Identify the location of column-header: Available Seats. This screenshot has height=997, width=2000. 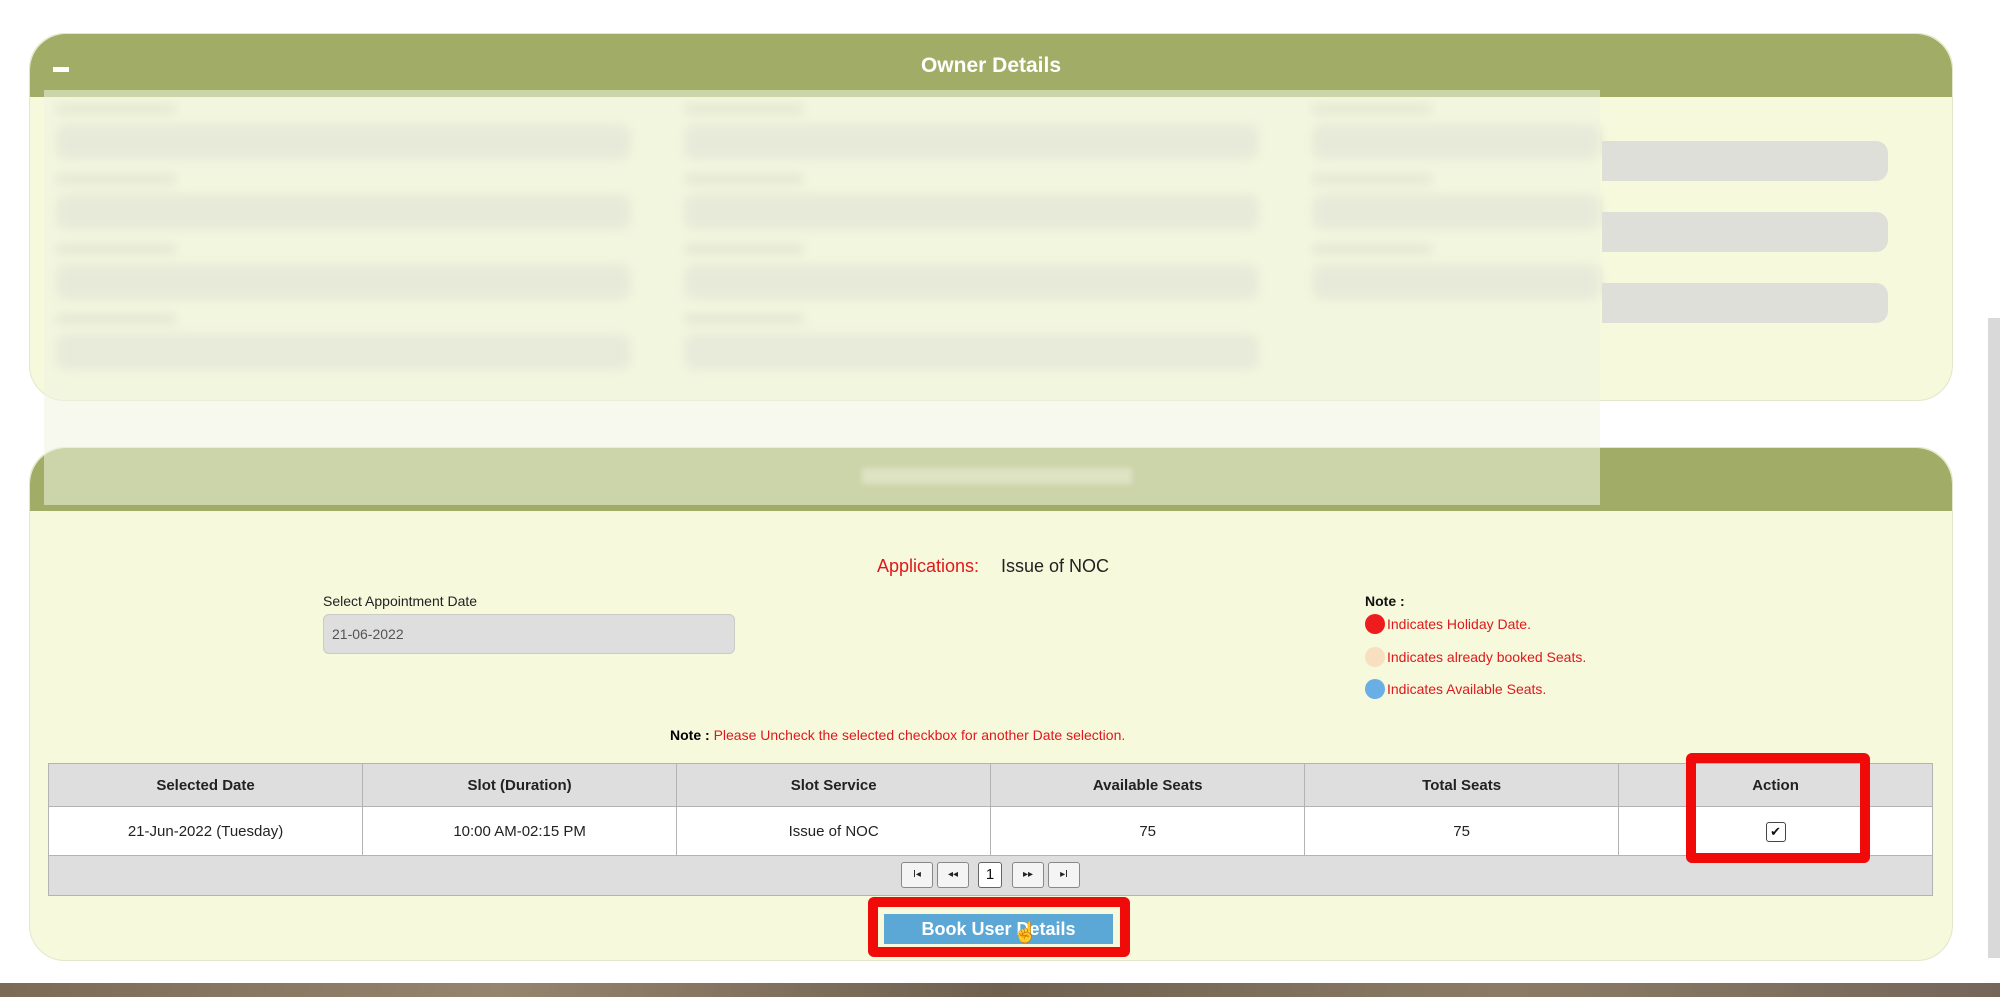
(1148, 785).